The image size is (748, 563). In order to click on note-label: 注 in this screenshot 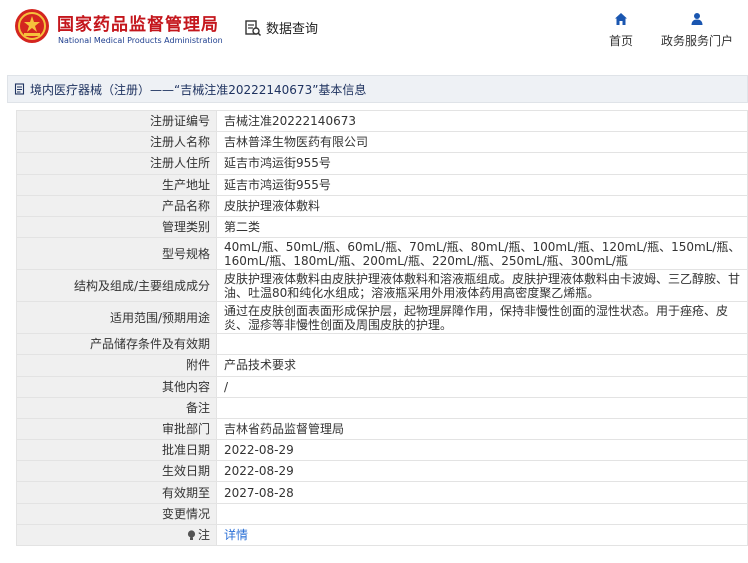, I will do `click(203, 534)`.